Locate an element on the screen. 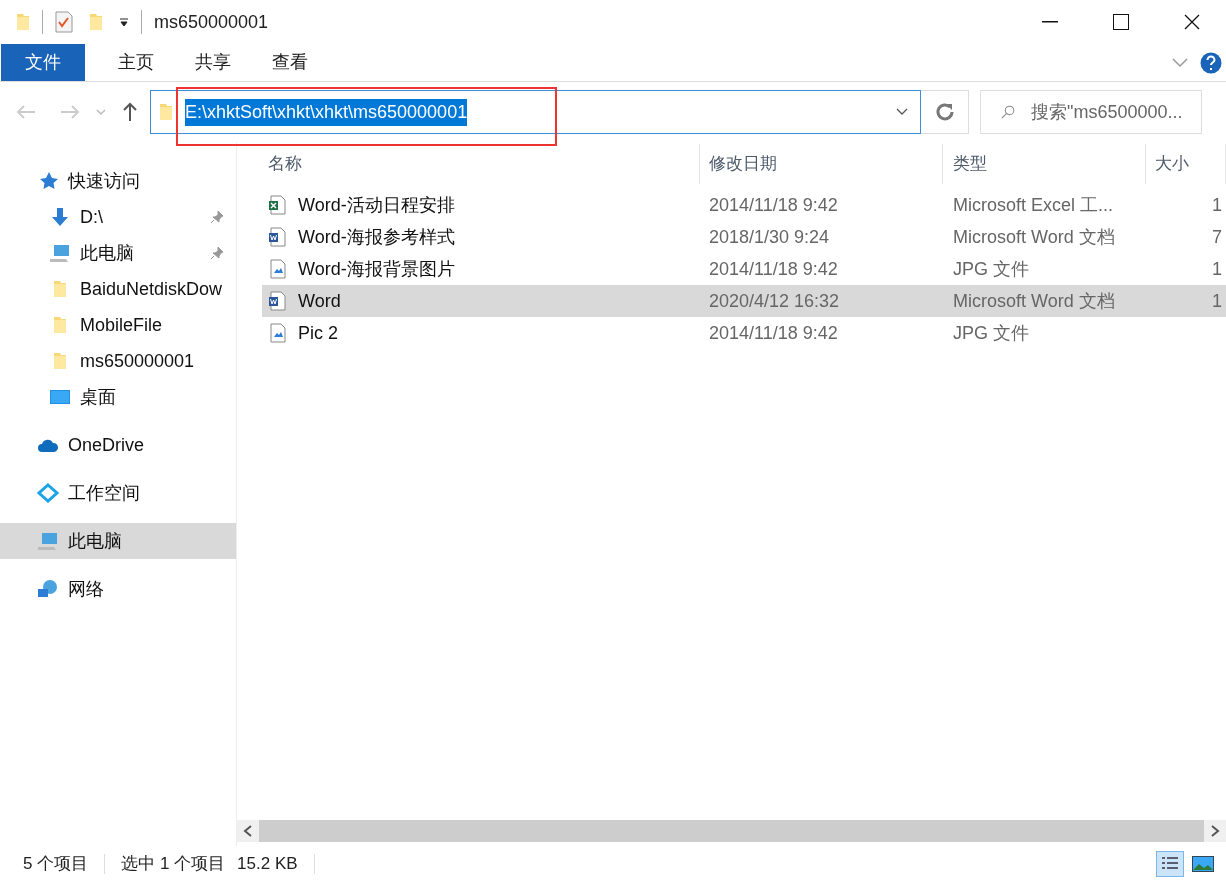  down-arrow-icon is located at coordinates (60, 217).